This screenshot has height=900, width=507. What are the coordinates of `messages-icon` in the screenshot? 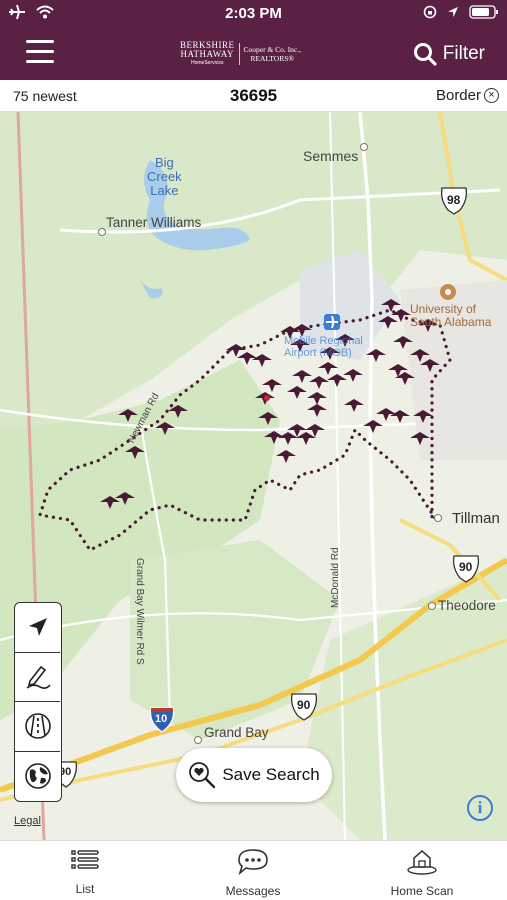 It's located at (253, 862).